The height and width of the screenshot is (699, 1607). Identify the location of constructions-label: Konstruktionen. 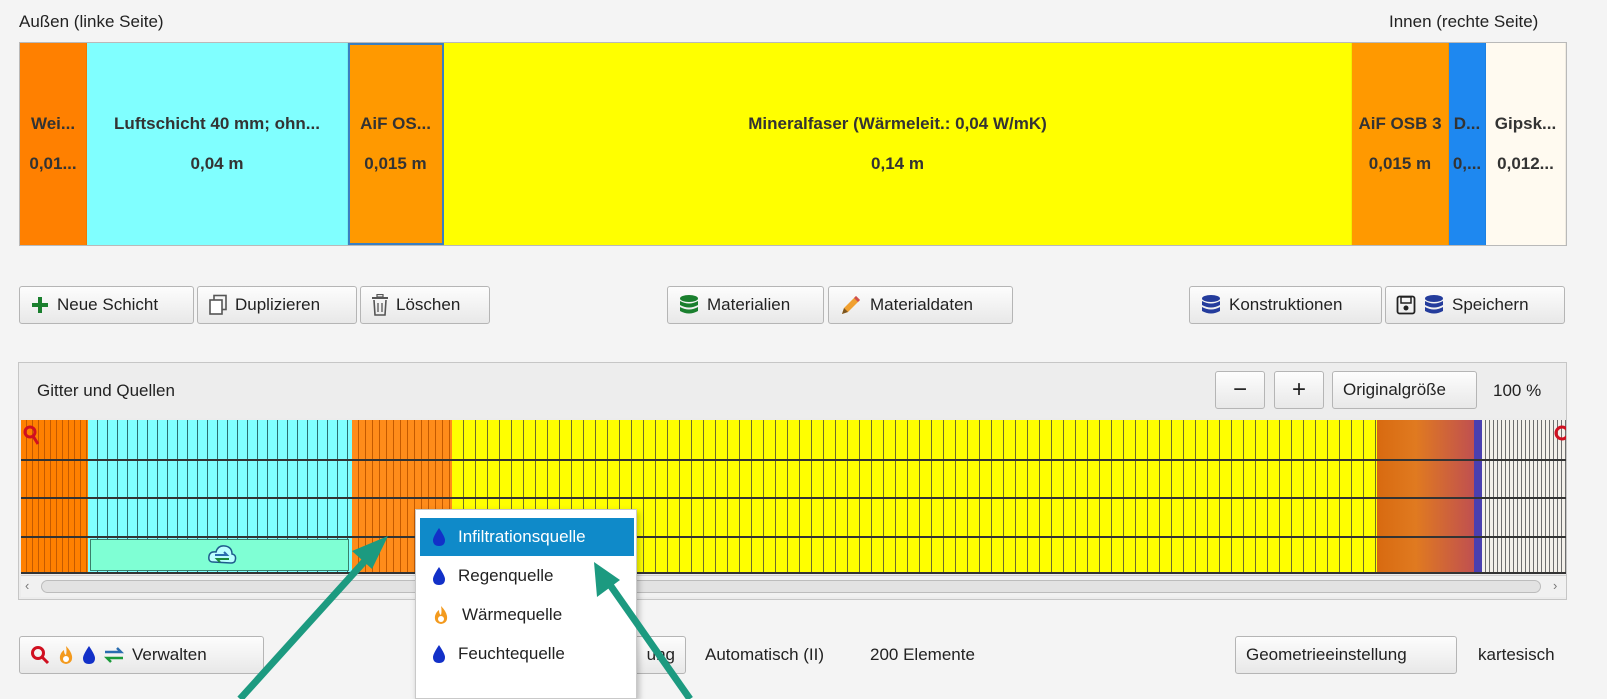
(1286, 304).